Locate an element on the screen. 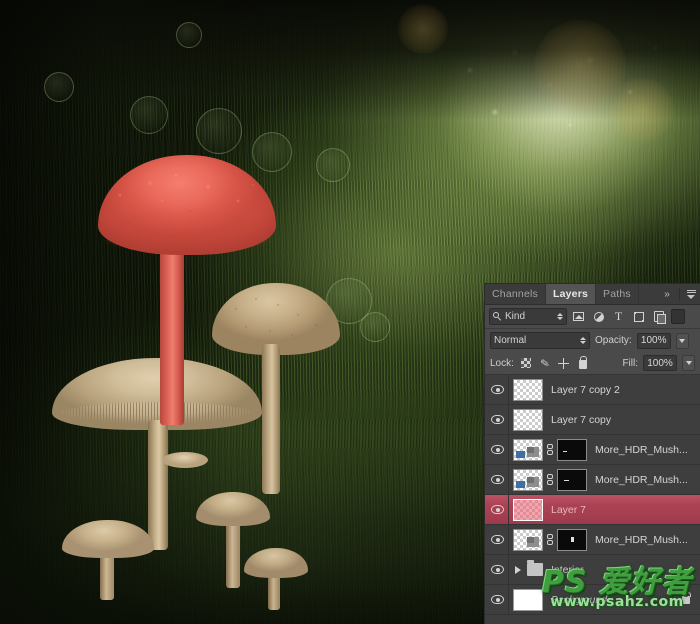 This screenshot has width=700, height=624. filter-shape-layers-icon is located at coordinates (638, 316).